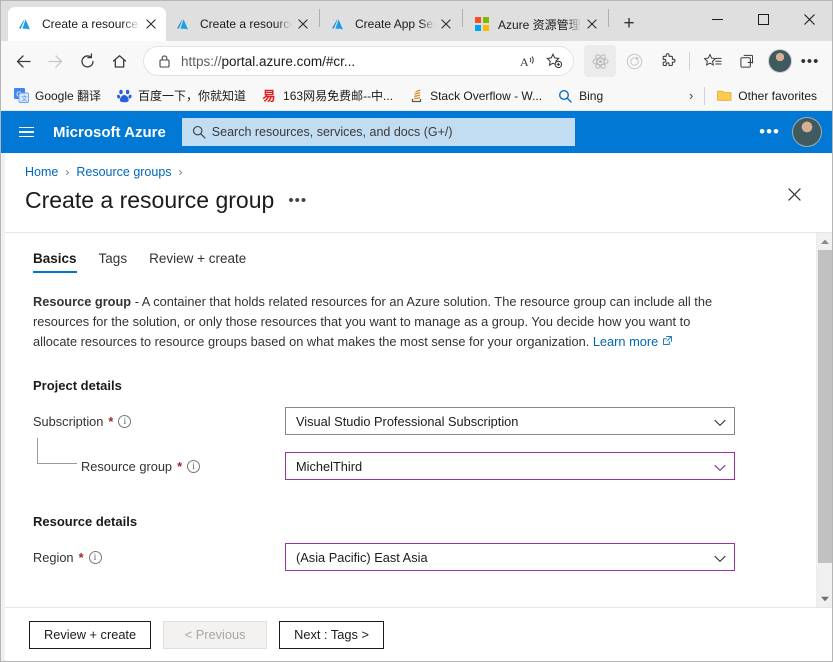 The image size is (833, 662). What do you see at coordinates (329, 466) in the screenshot?
I see `resource-group-value: MichelThird` at bounding box center [329, 466].